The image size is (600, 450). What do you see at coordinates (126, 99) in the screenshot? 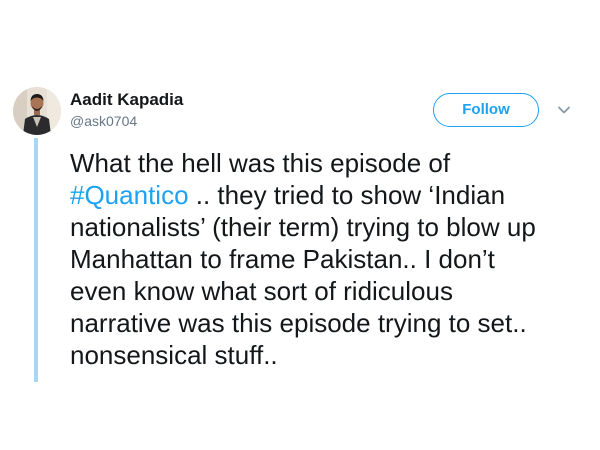
I see `author-display-name: Aadit Kapadia` at bounding box center [126, 99].